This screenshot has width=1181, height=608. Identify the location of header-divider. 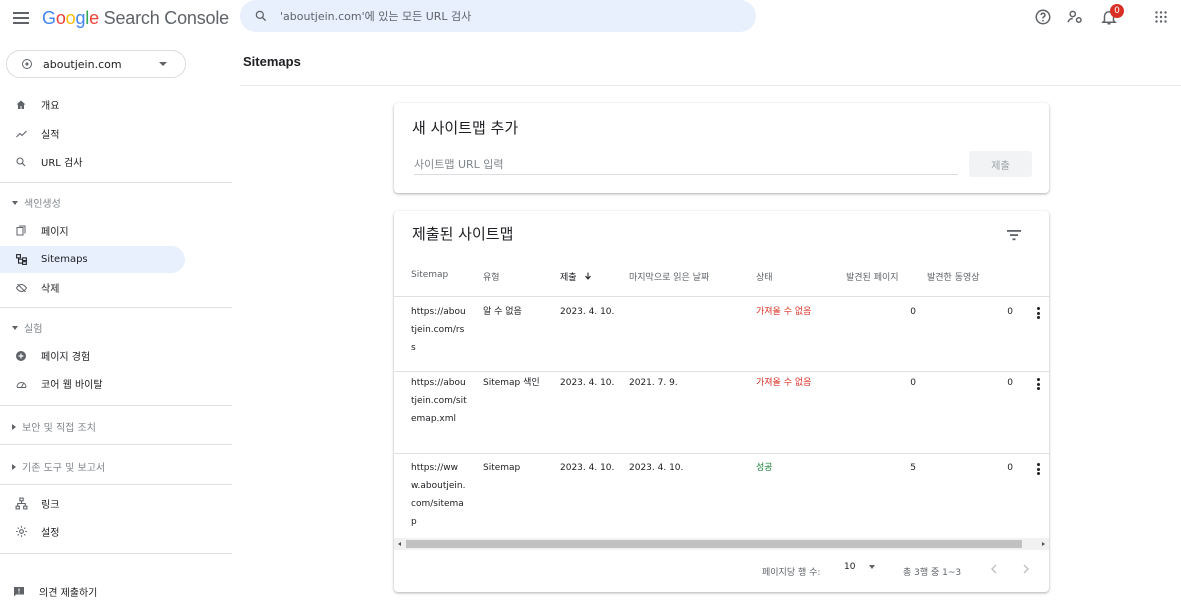
(710, 85).